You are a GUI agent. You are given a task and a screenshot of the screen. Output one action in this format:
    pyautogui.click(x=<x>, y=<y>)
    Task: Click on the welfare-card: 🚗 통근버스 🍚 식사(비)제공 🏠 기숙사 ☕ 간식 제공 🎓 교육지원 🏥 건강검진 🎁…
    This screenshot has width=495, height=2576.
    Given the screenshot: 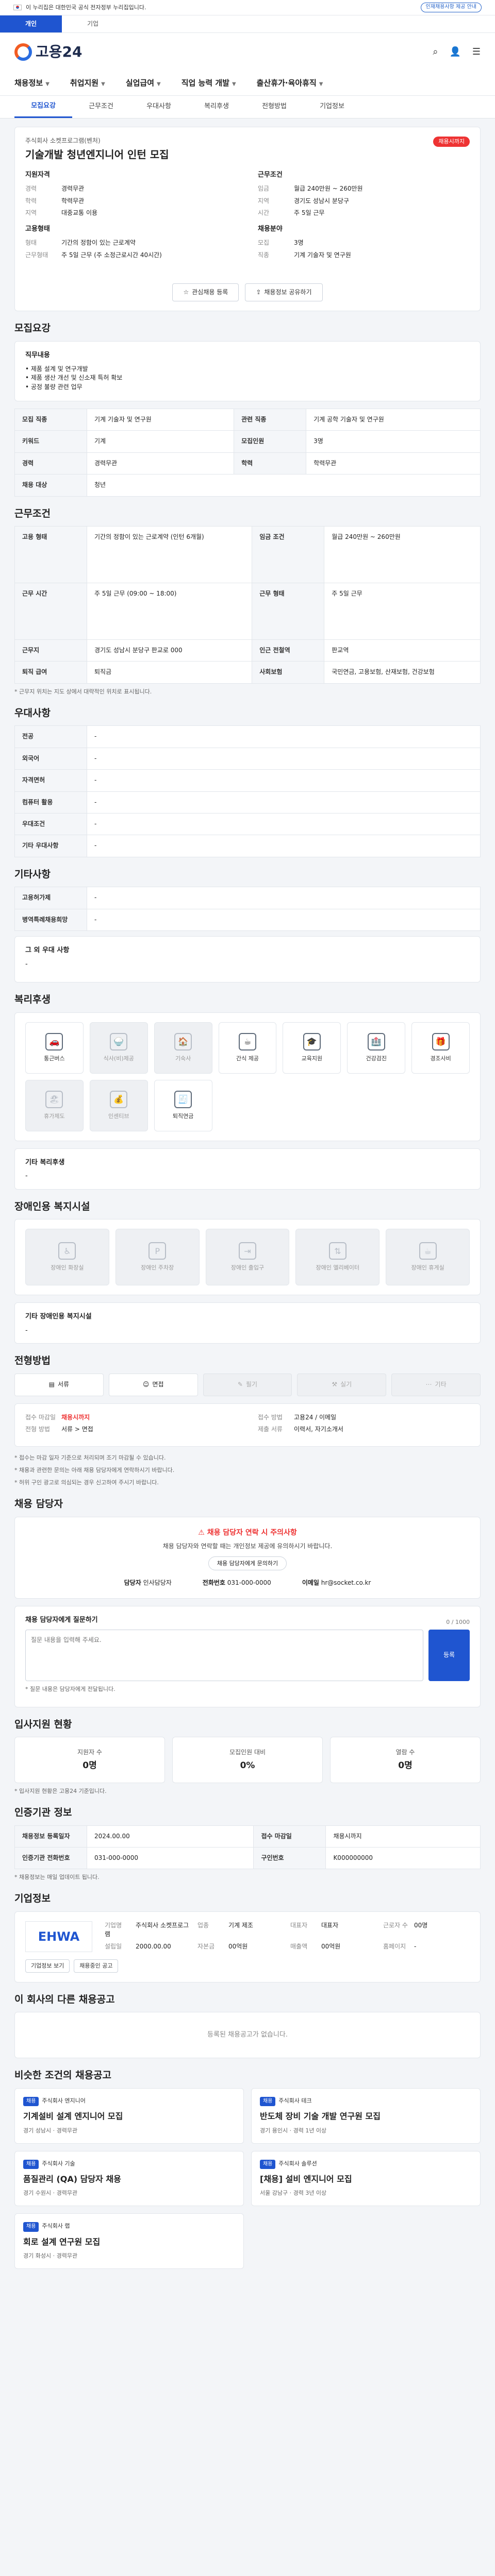 What is the action you would take?
    pyautogui.click(x=247, y=1076)
    